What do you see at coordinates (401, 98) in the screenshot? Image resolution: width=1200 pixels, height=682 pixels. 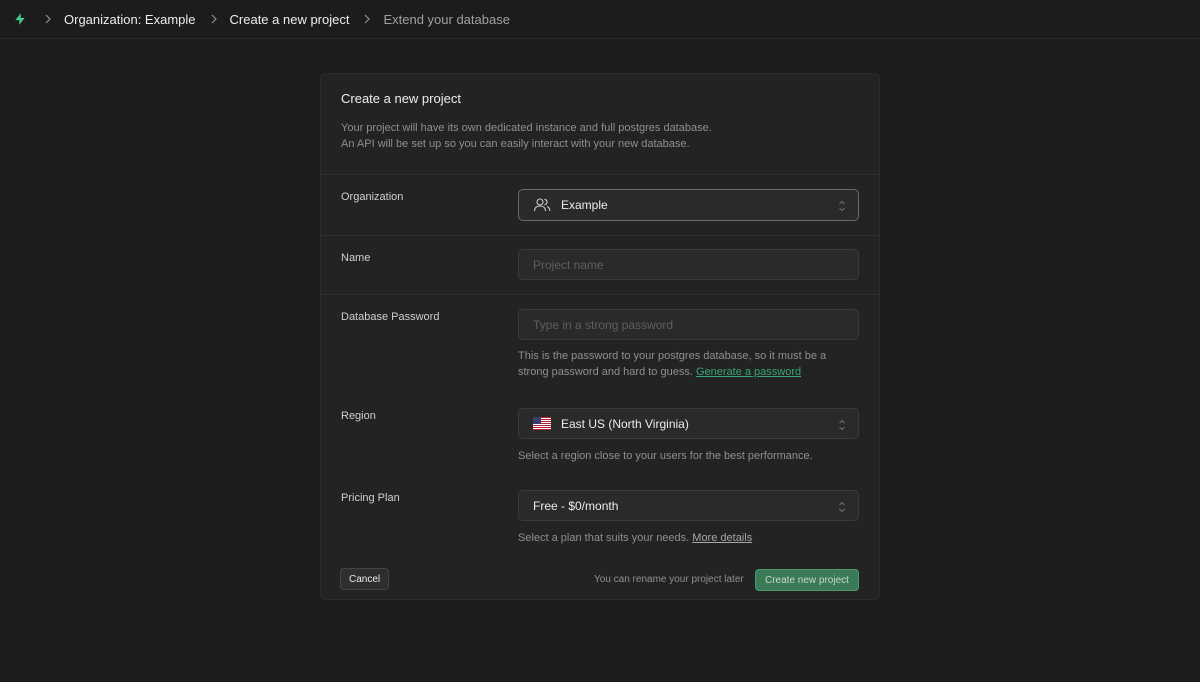 I see `card-title: Create a new project` at bounding box center [401, 98].